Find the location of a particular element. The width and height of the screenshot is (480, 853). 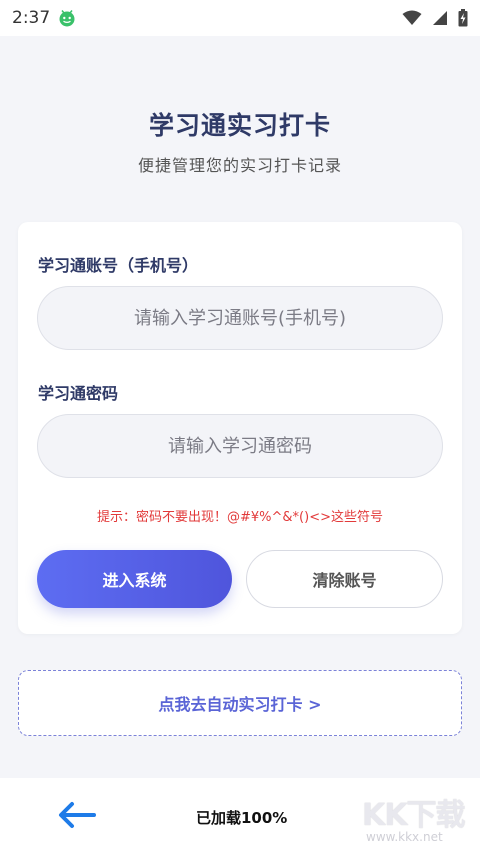

password-hint: 提示：密码不要出现！@#¥%^&*()<>这些符号 is located at coordinates (240, 517).